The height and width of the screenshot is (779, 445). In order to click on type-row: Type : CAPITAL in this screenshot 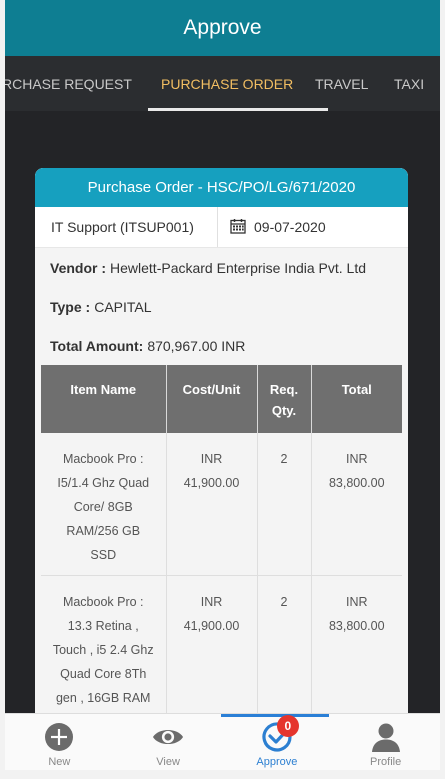, I will do `click(221, 306)`.